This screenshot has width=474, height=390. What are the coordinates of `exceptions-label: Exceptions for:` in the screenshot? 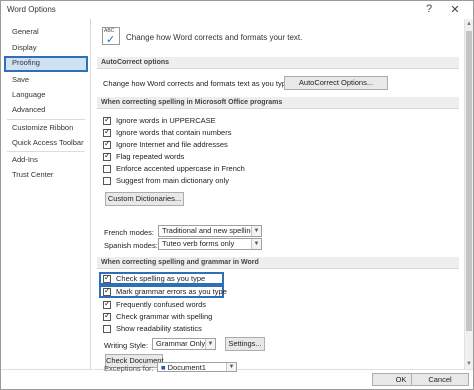 It's located at (129, 368).